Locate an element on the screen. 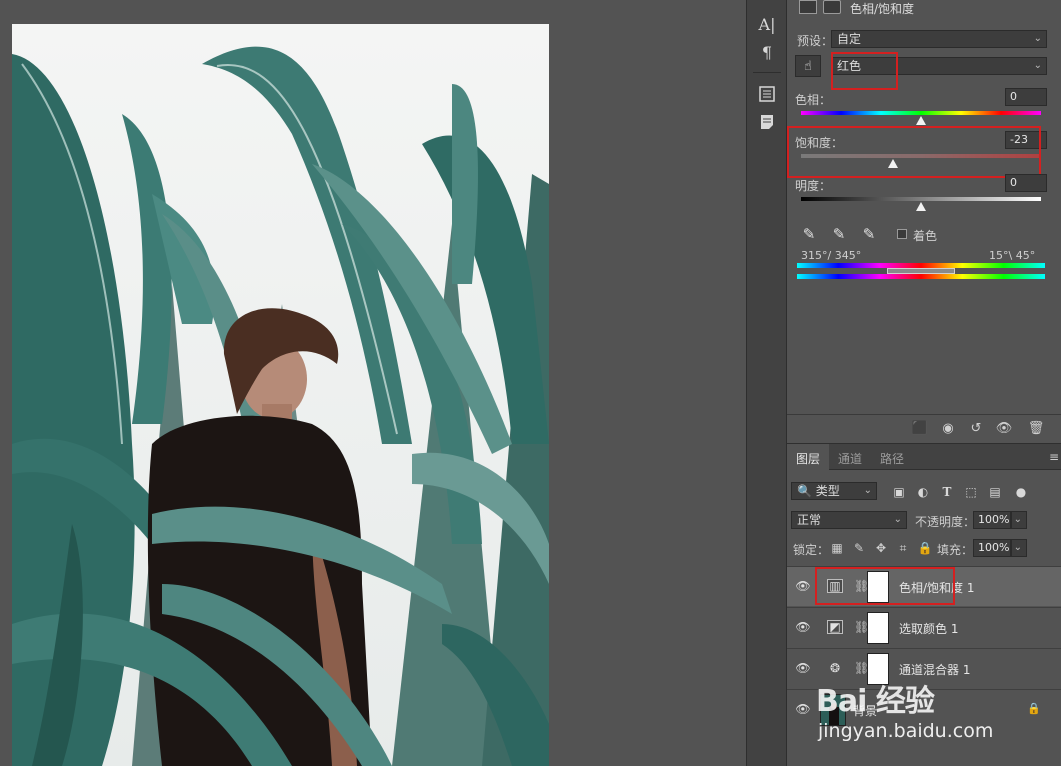  opacity-dropdown: ⌄ is located at coordinates (1019, 520).